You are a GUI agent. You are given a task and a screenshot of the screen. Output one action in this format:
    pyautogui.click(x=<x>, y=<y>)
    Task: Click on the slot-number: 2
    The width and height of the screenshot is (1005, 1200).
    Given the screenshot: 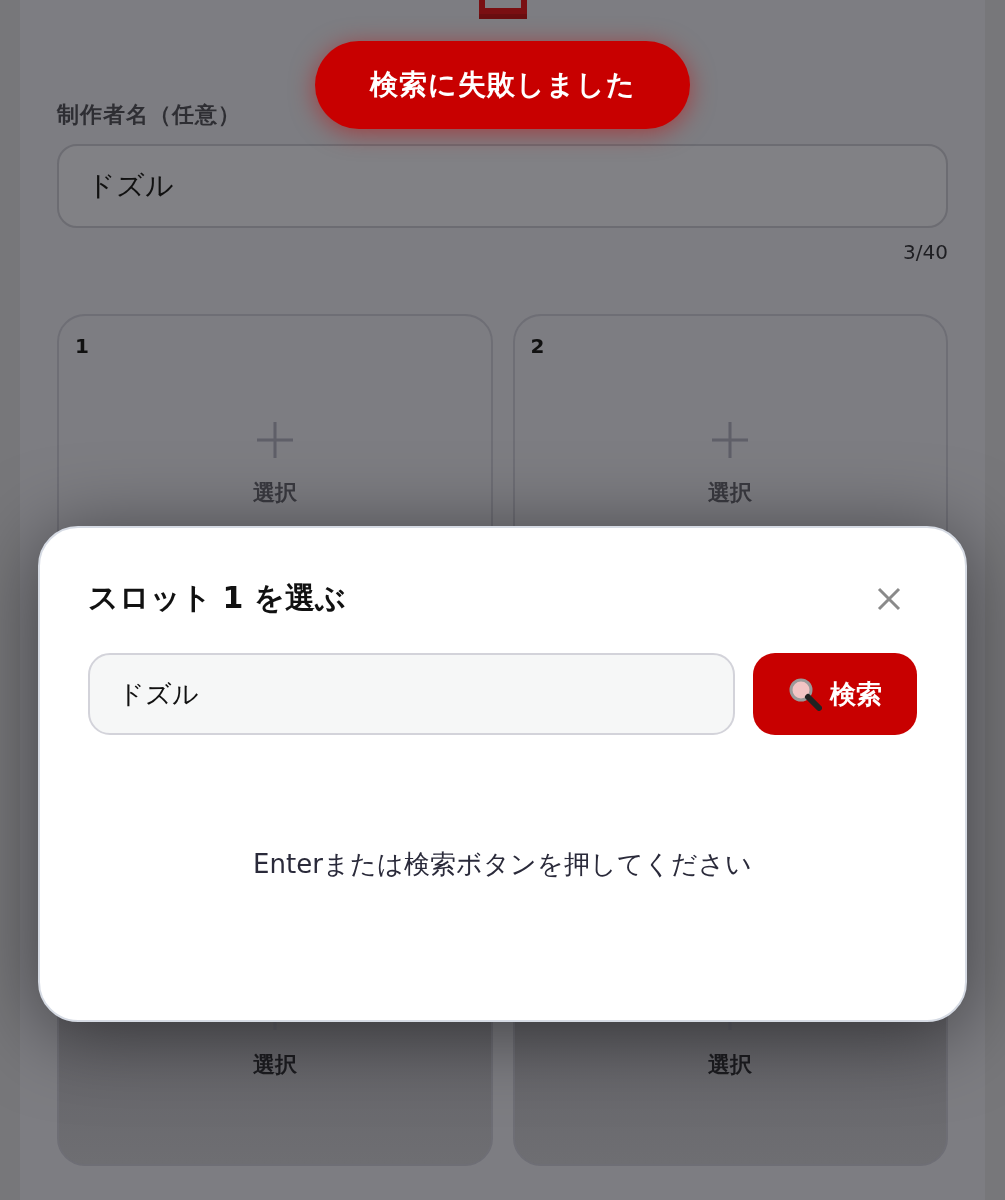 What is the action you would take?
    pyautogui.click(x=537, y=346)
    